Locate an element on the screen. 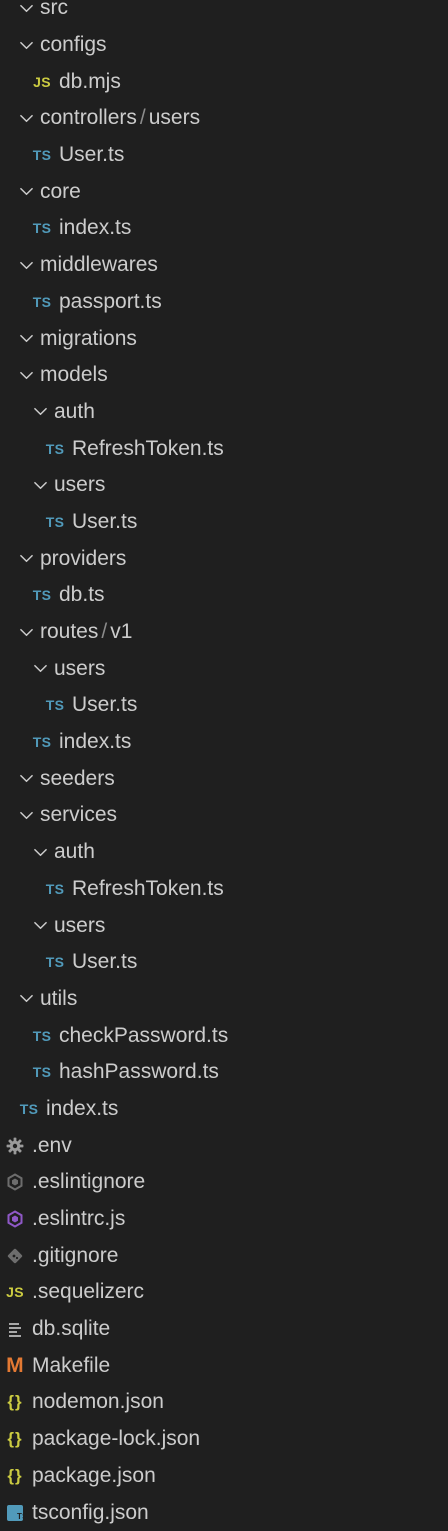  folder-item-utils: utils is located at coordinates (224, 999).